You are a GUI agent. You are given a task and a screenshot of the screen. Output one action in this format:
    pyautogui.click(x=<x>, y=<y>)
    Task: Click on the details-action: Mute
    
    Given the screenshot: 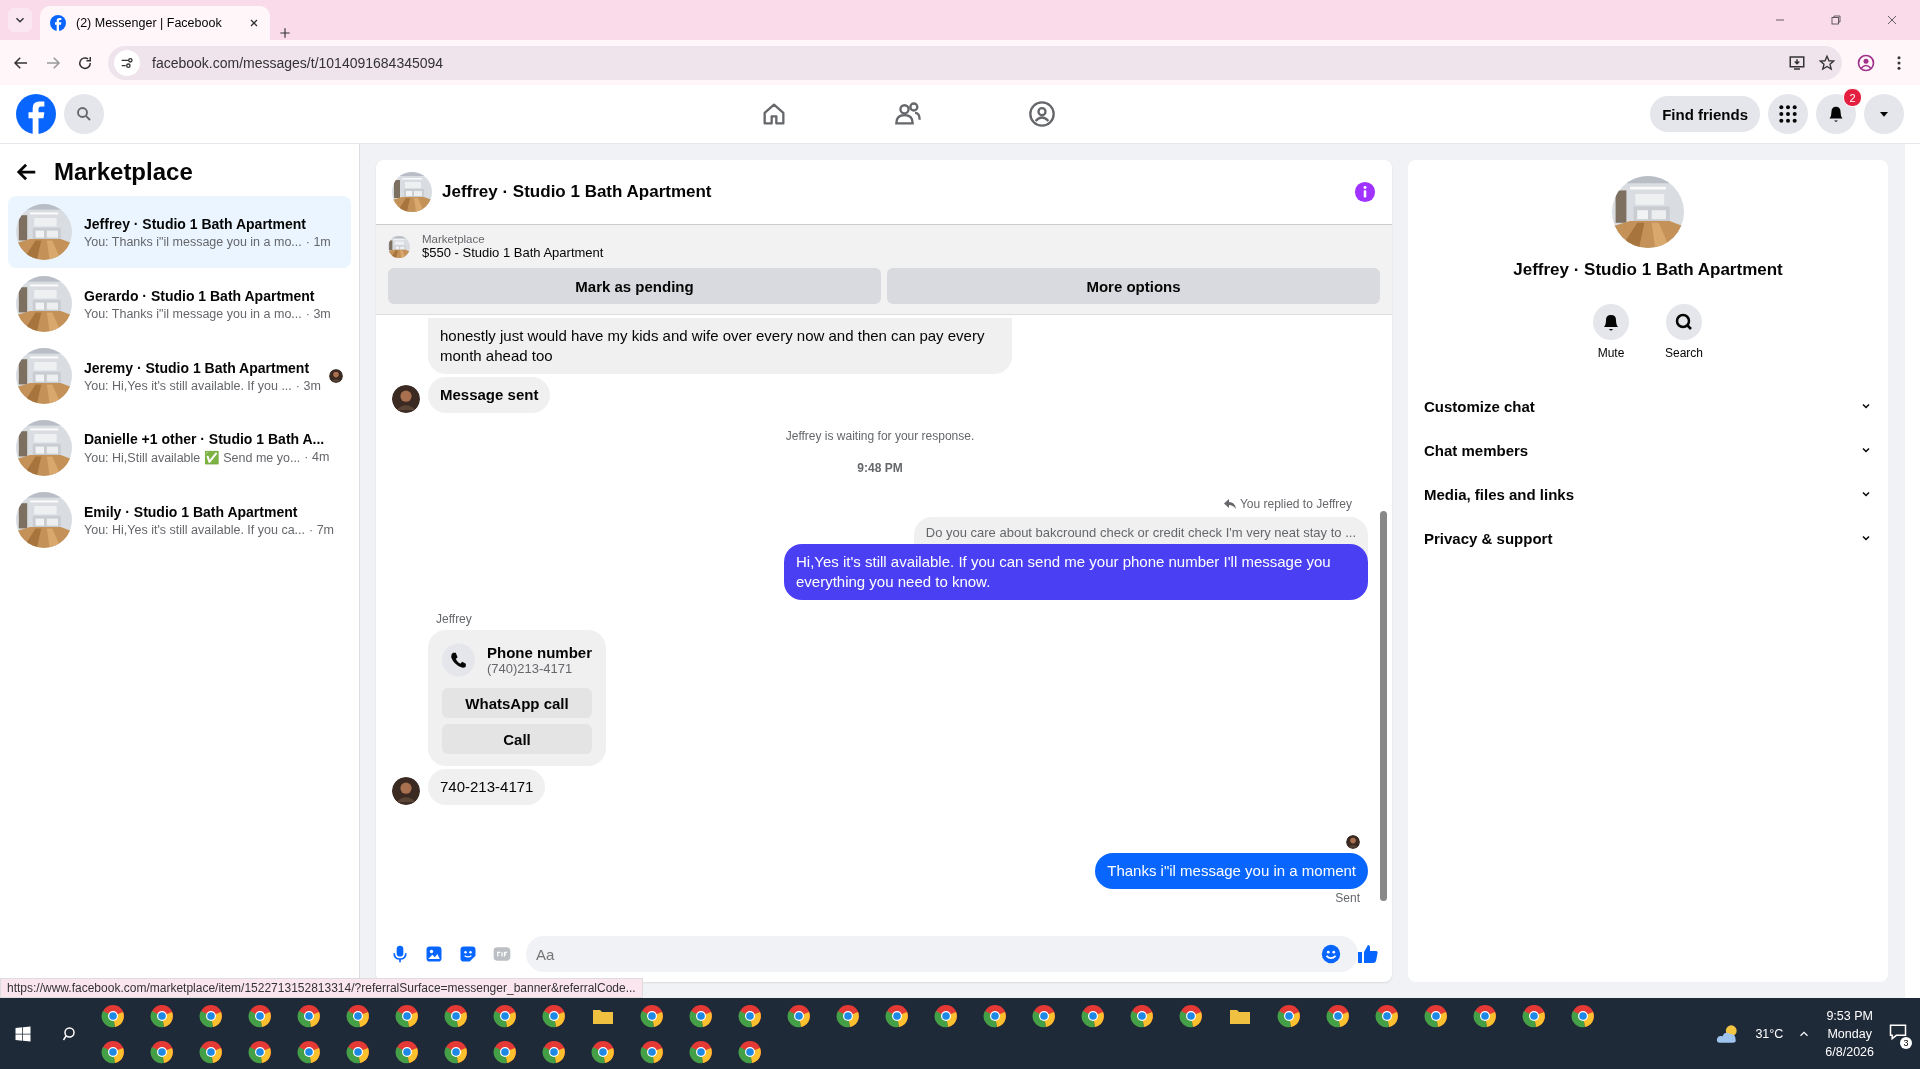 What is the action you would take?
    pyautogui.click(x=1611, y=332)
    